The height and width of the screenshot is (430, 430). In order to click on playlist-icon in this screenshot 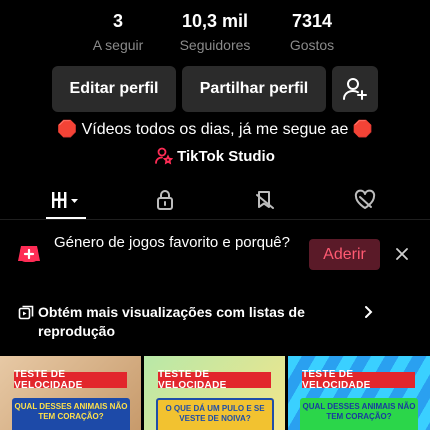, I will do `click(26, 312)`.